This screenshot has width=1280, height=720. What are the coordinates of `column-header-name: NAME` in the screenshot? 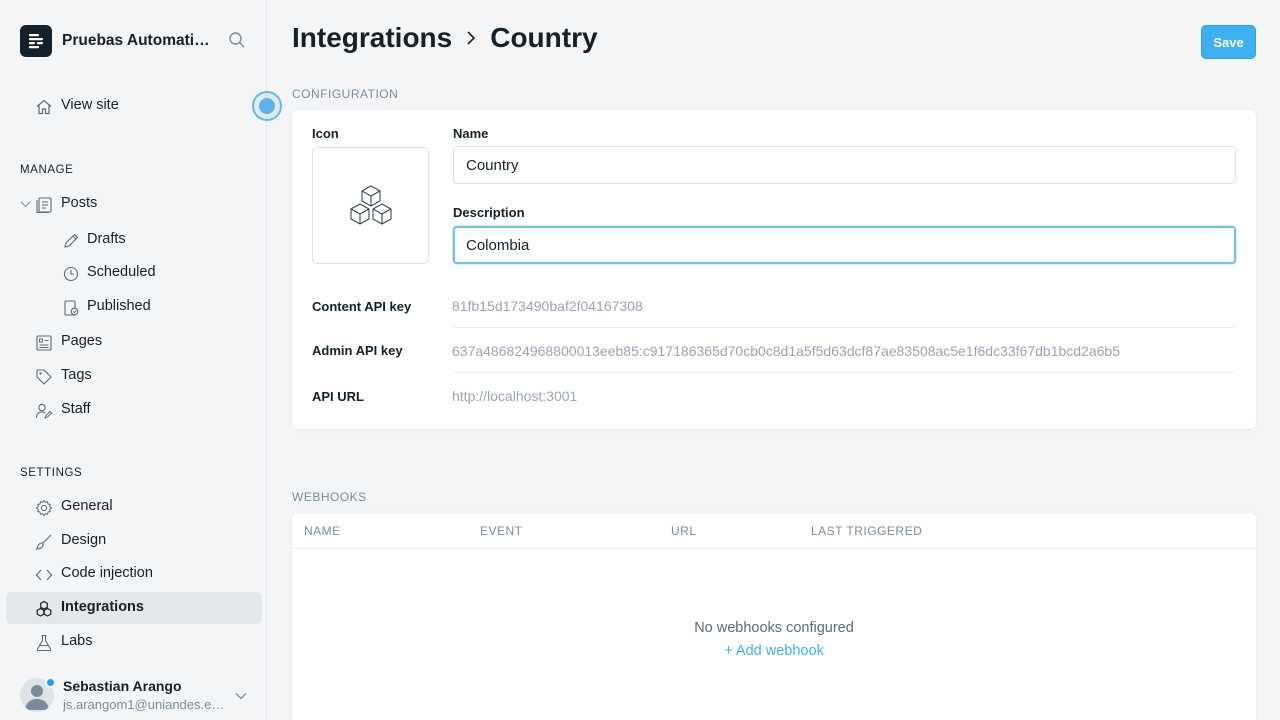 It's located at (322, 531).